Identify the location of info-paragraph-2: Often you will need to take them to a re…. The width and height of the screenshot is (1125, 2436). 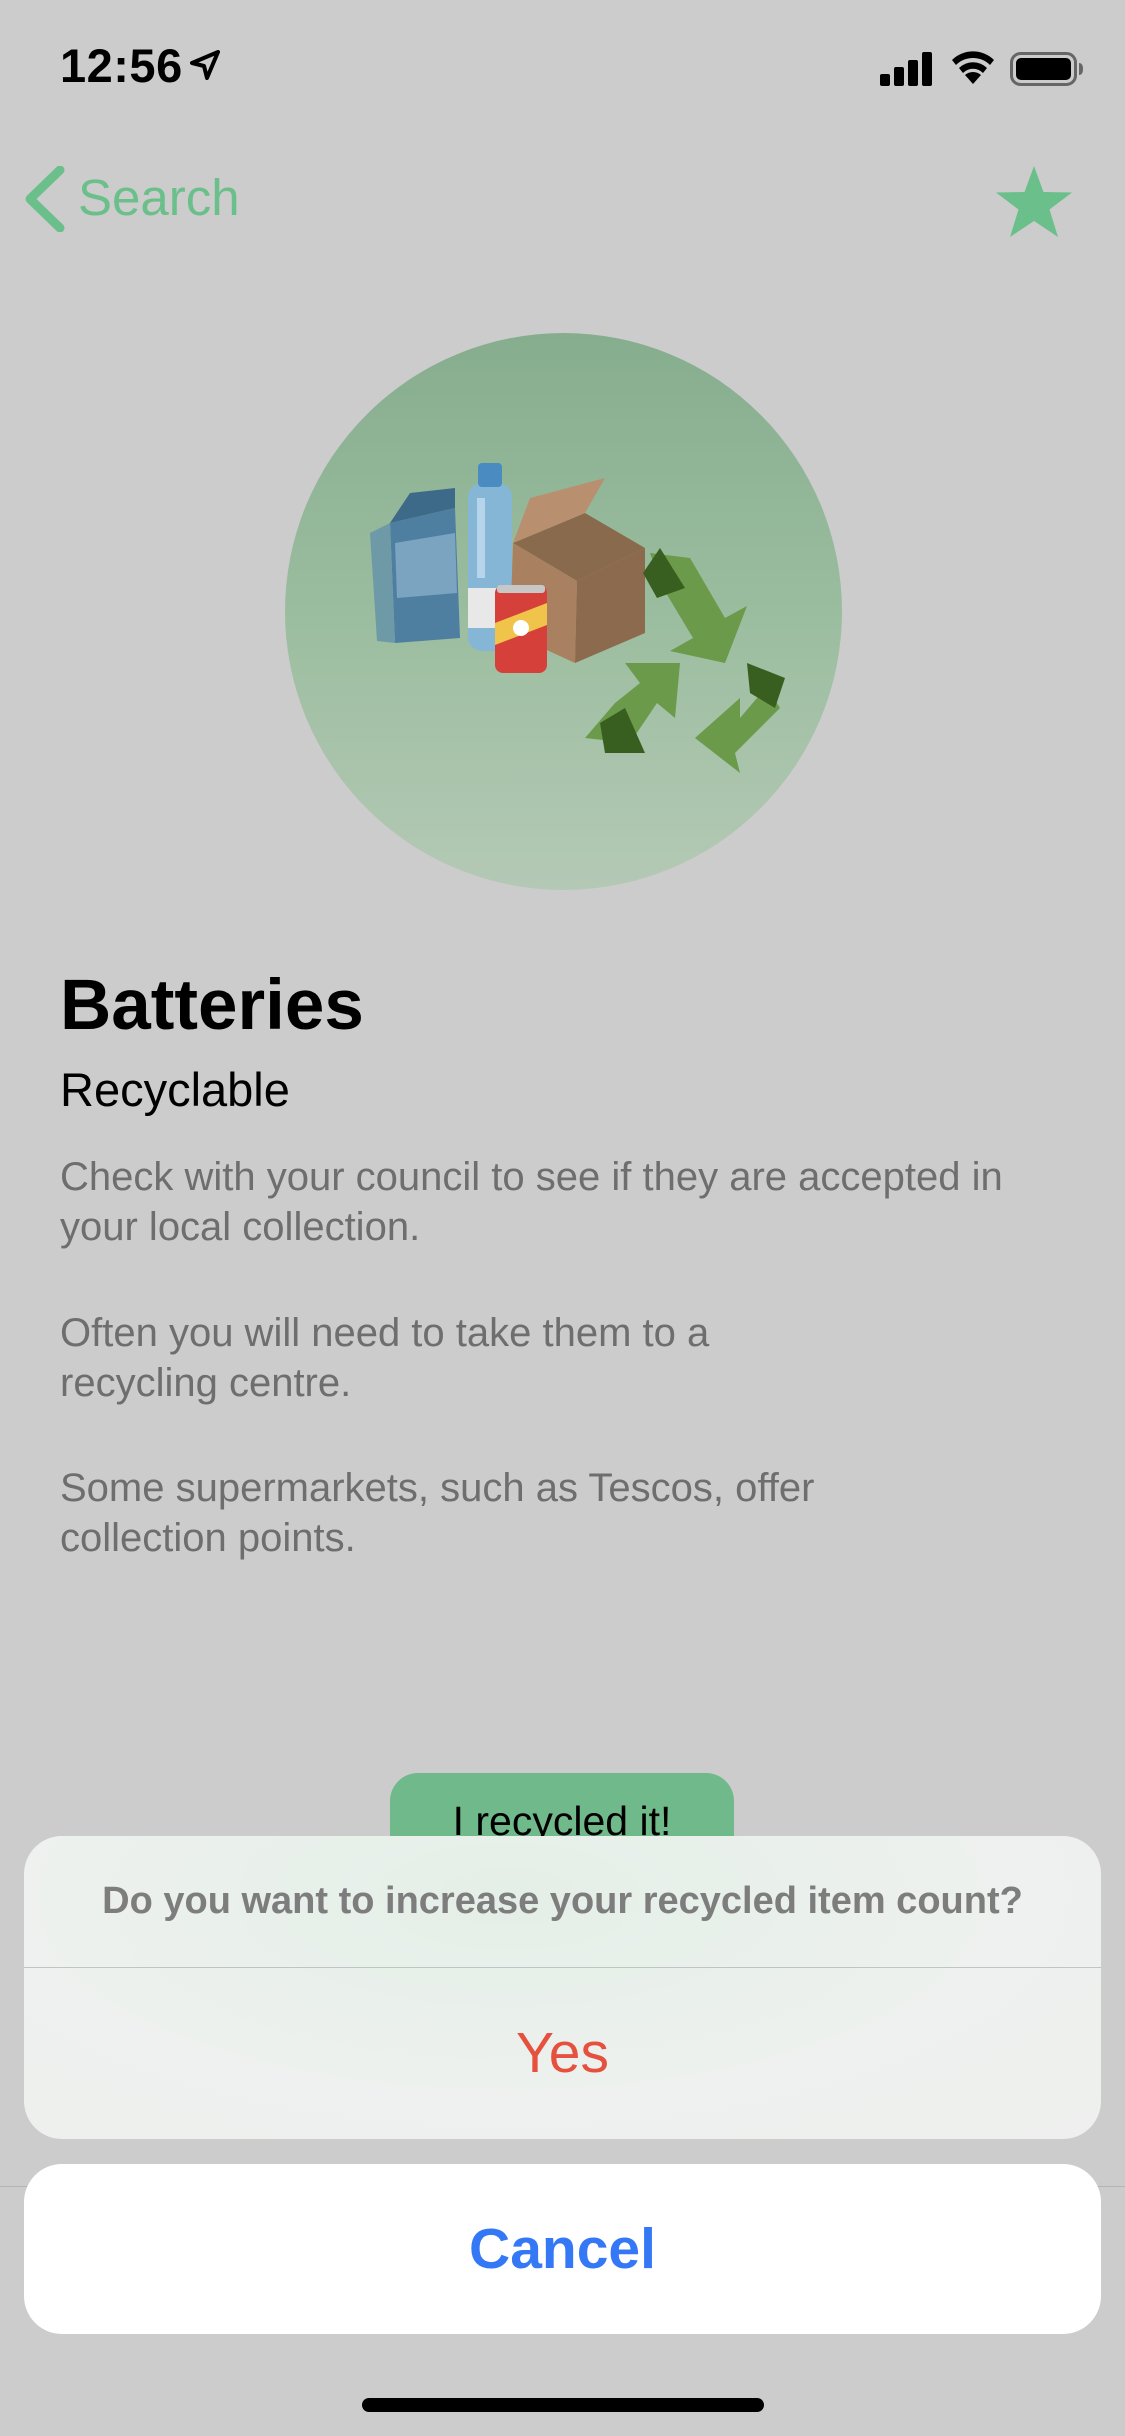
(385, 1358).